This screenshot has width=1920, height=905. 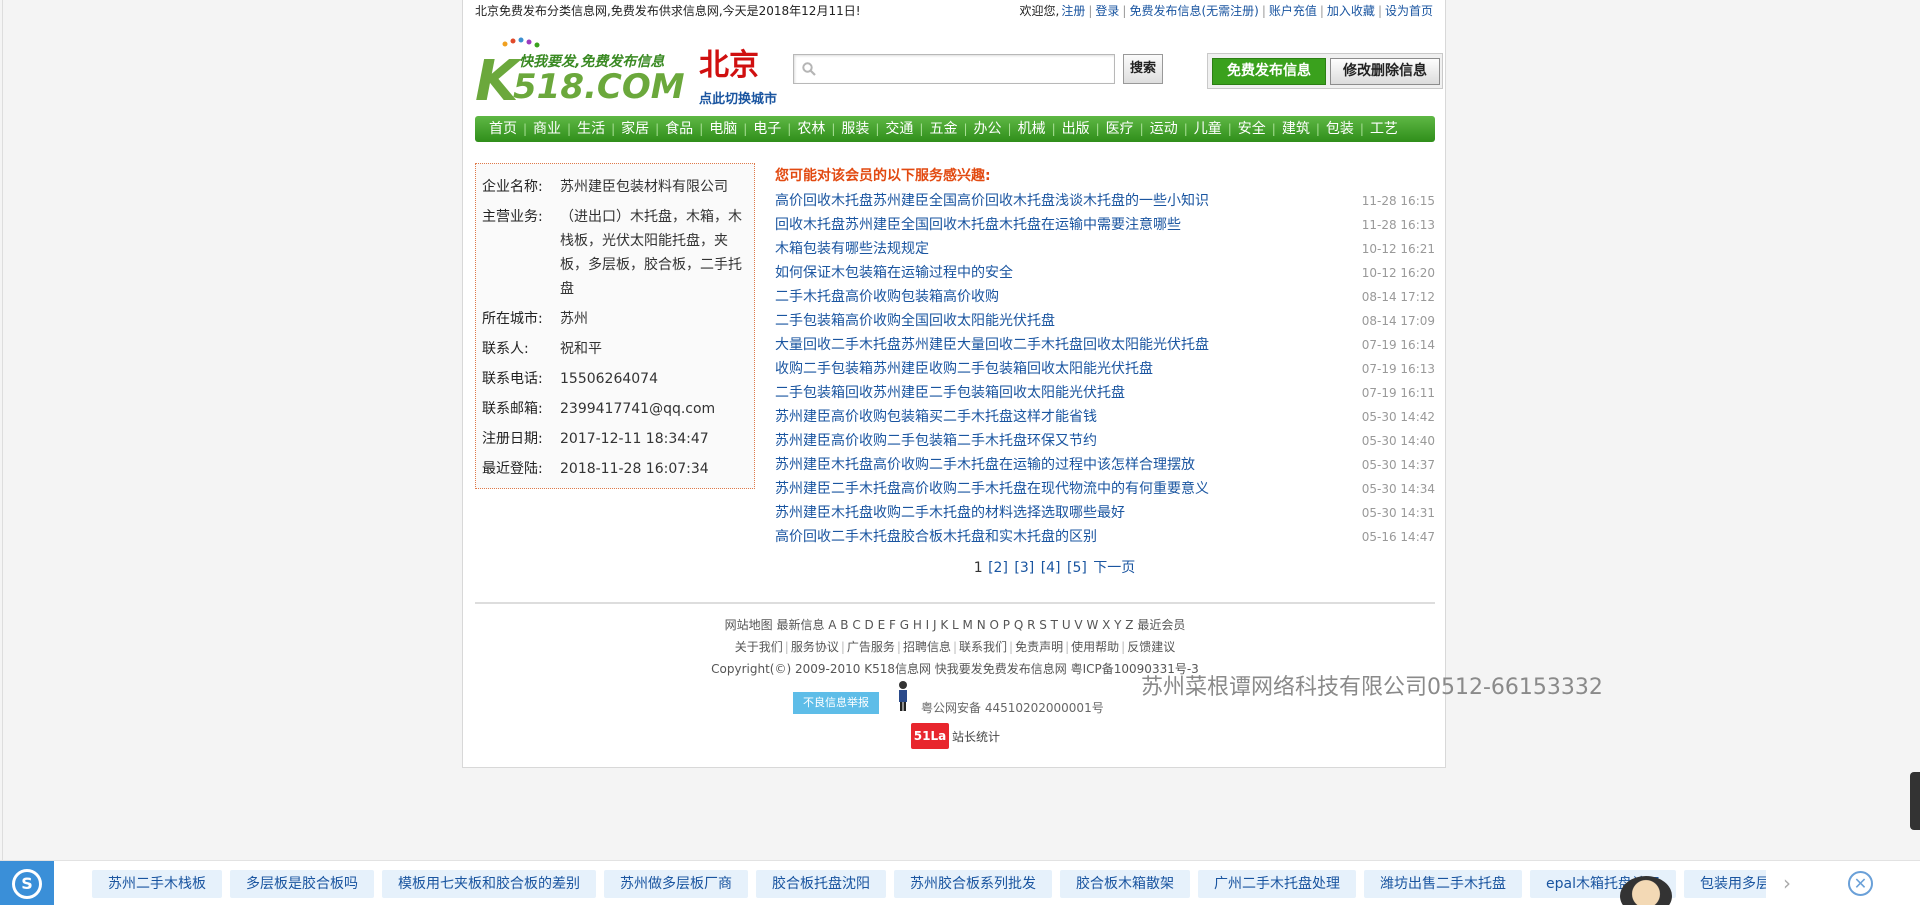 I want to click on close-icon: ✕, so click(x=1860, y=883).